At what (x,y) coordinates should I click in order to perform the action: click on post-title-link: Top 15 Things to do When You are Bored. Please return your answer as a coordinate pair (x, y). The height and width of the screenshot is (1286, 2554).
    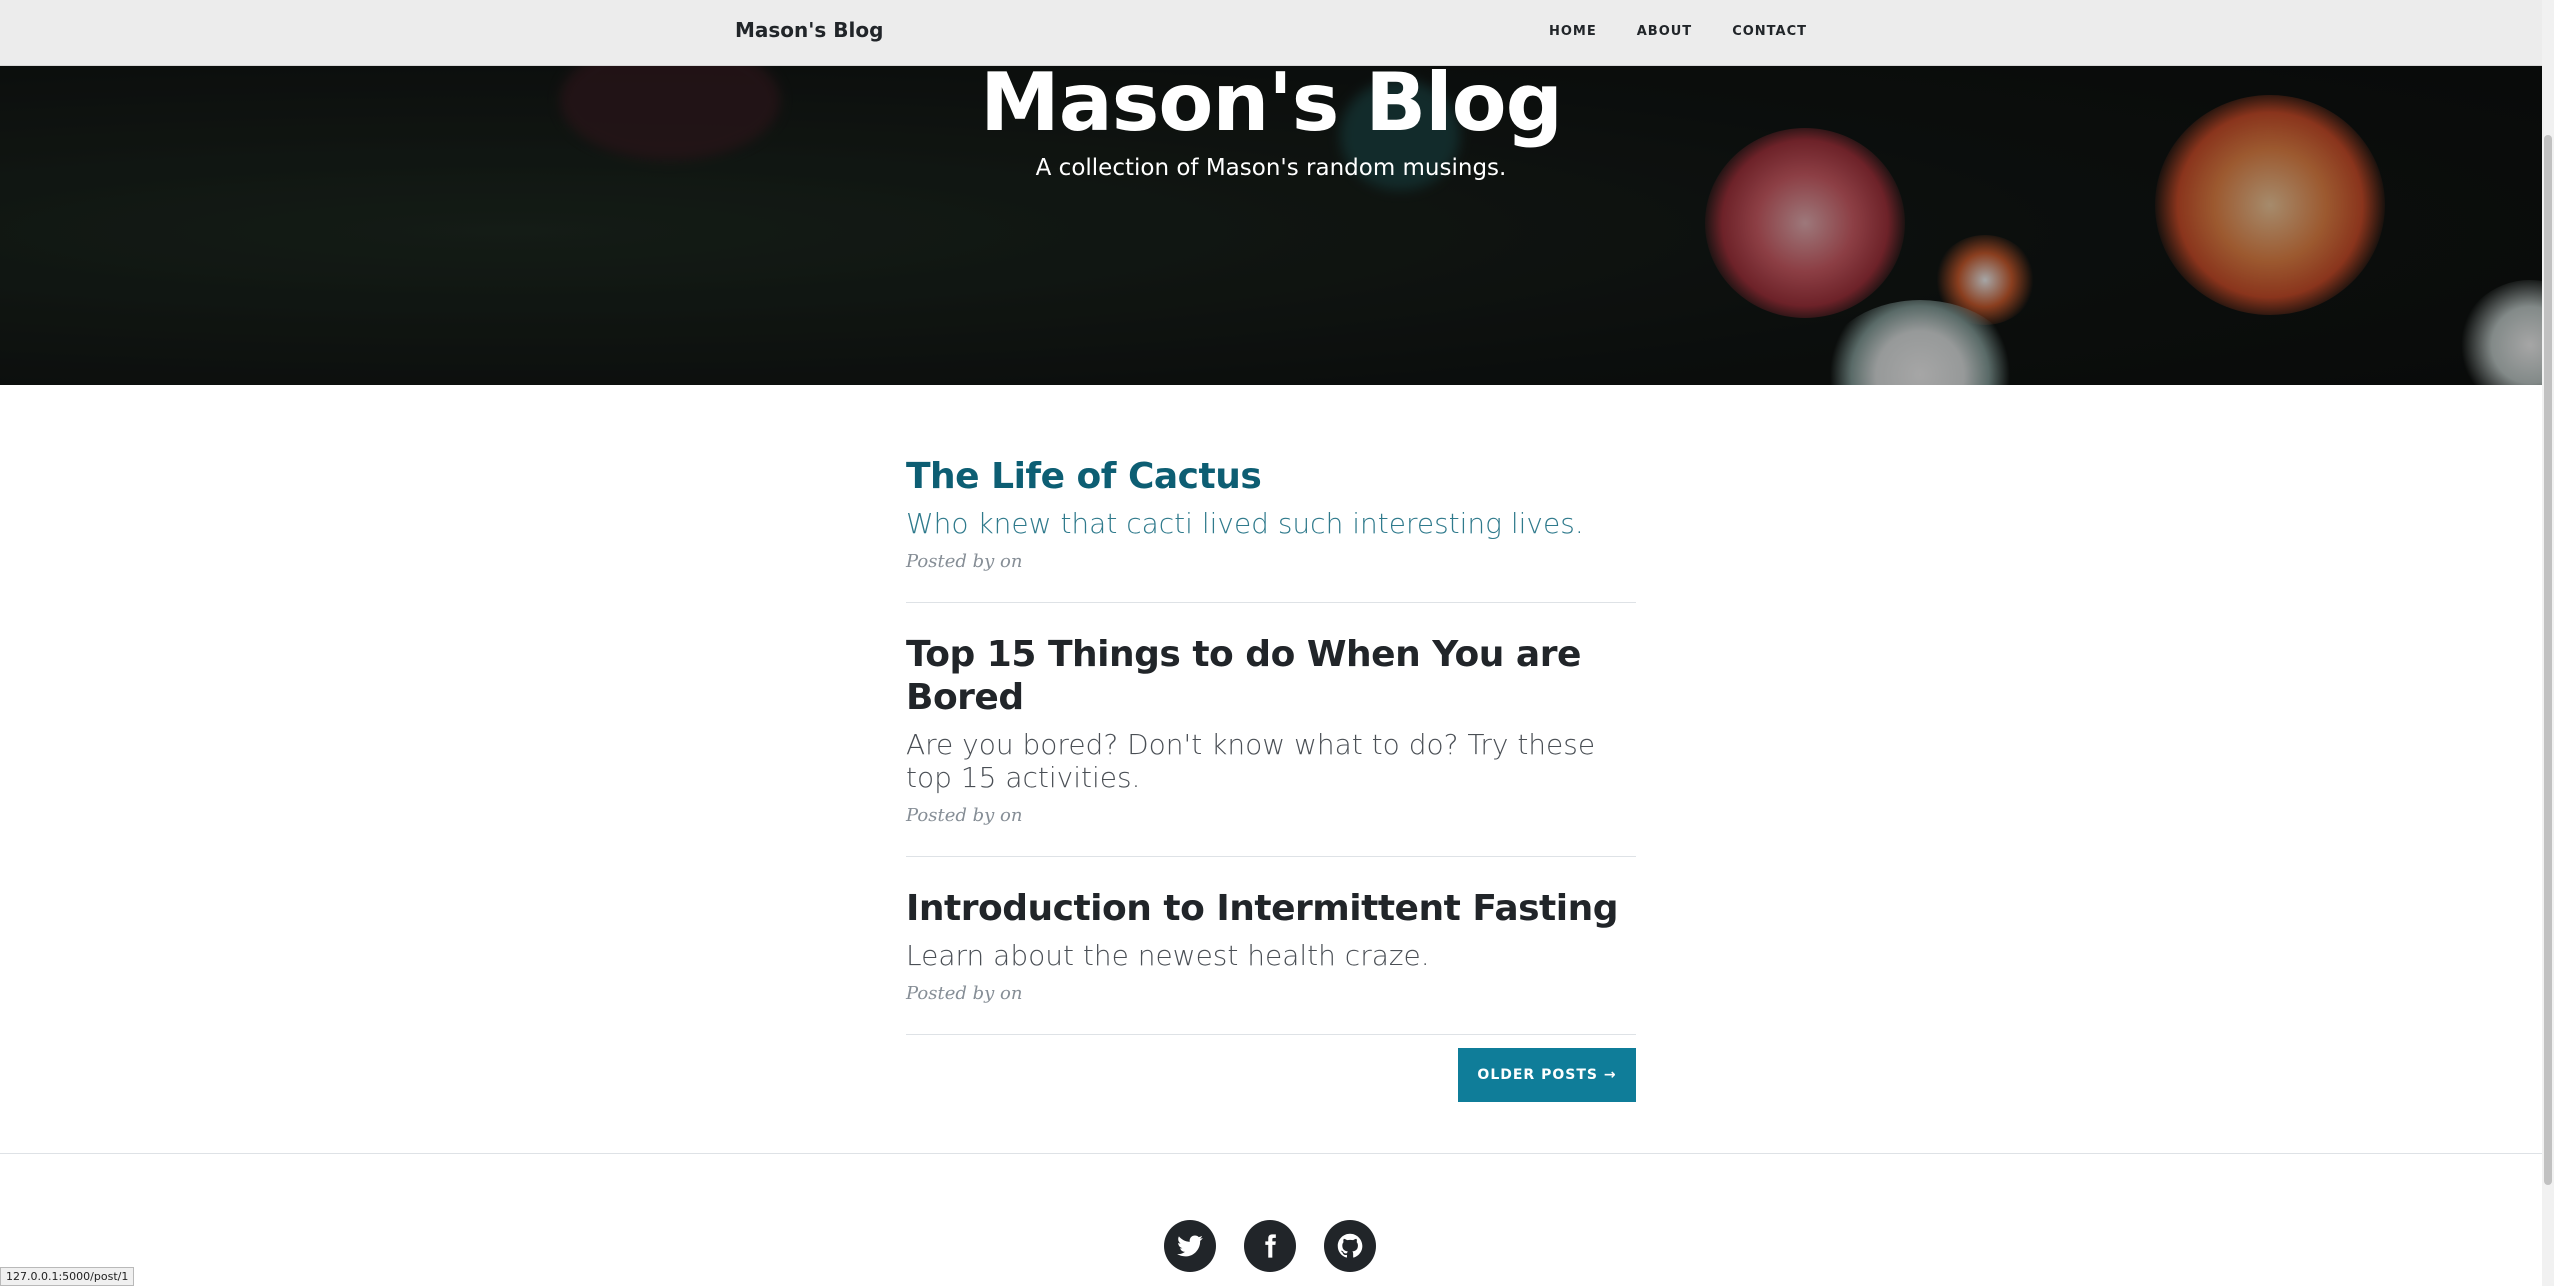
    Looking at the image, I should click on (1271, 676).